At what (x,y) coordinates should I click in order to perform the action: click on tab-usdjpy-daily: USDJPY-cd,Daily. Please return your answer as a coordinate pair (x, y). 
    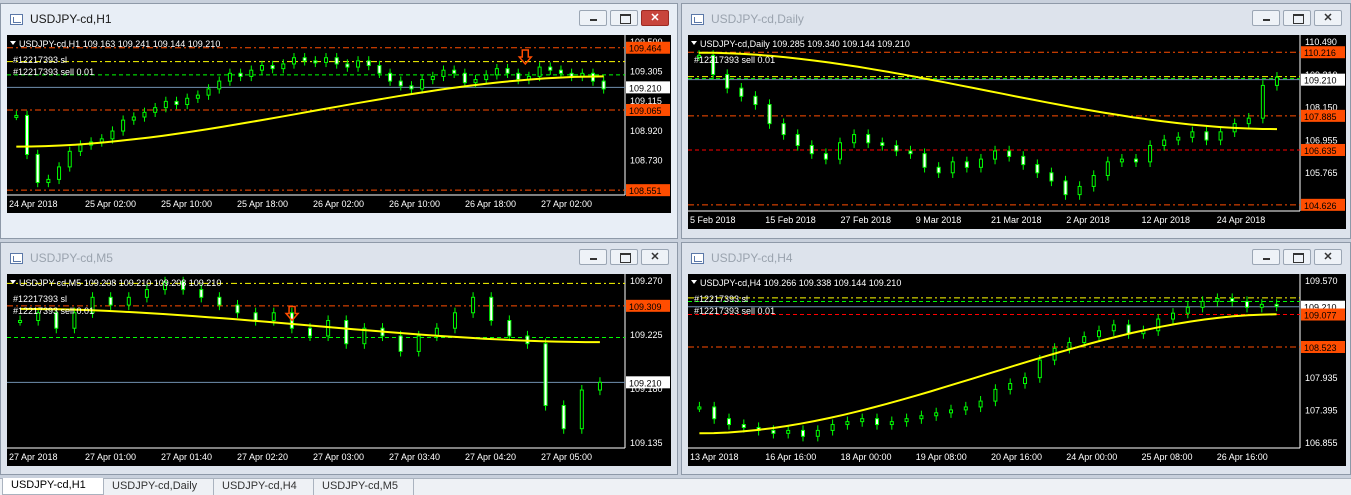
    Looking at the image, I should click on (159, 487).